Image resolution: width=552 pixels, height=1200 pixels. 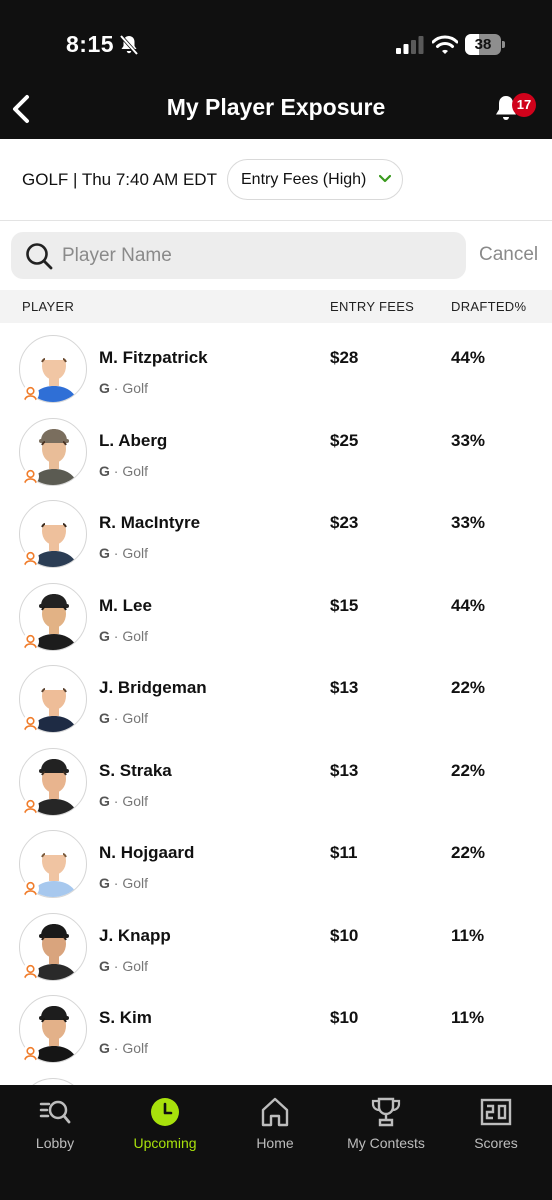 I want to click on player-entry-fees: $11, so click(x=344, y=852).